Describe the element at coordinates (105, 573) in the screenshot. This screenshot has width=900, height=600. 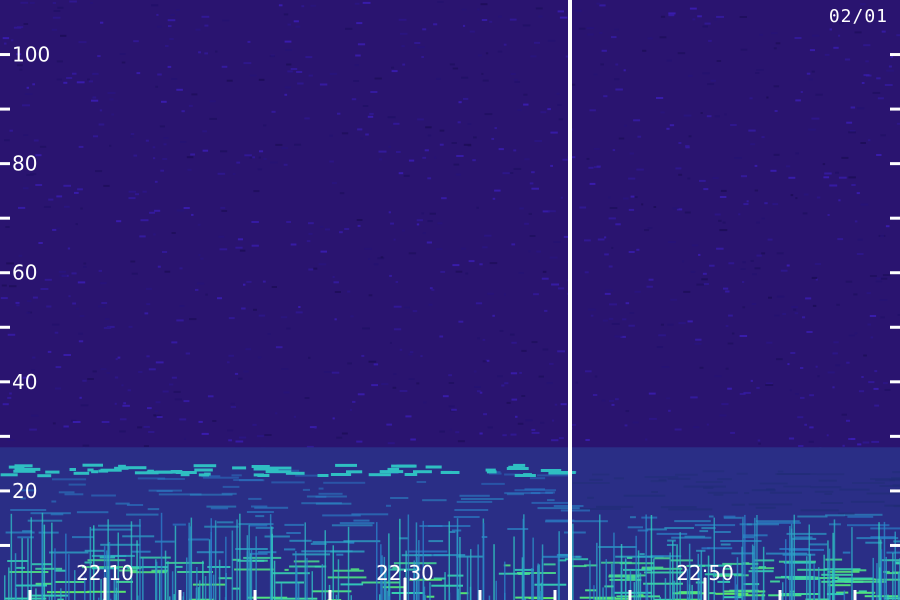
I see `x-tick-label: 22:10` at that location.